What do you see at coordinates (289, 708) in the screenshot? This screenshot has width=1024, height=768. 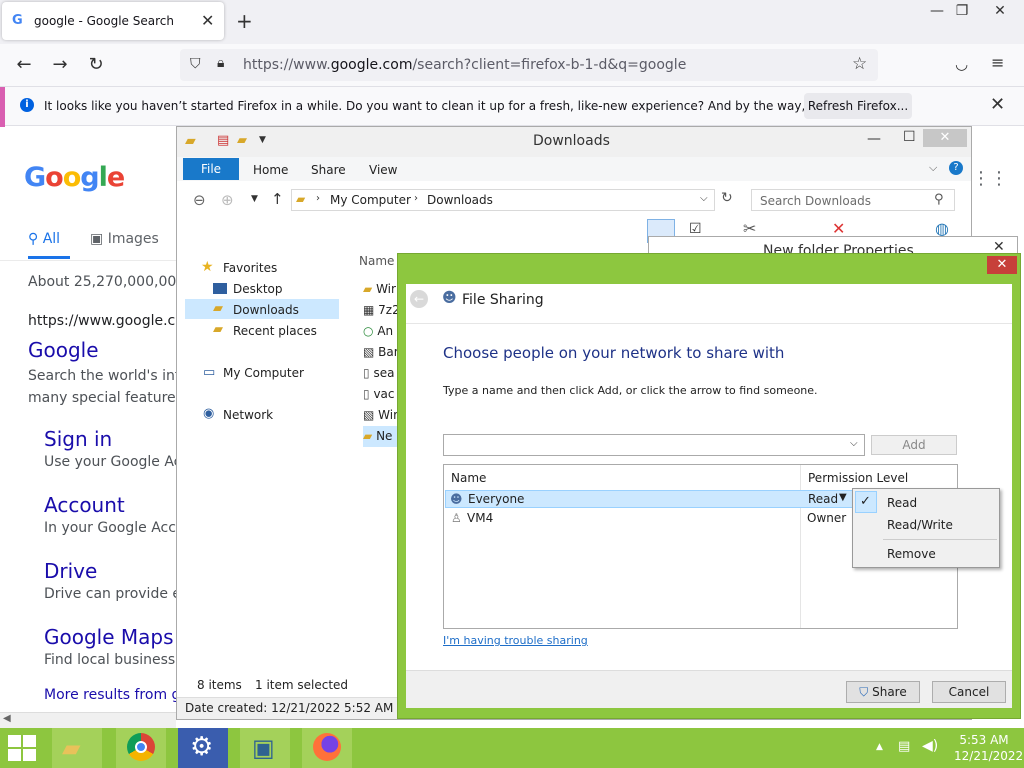 I see `date-created: Date created: 12/21/2022 5:52 AM` at bounding box center [289, 708].